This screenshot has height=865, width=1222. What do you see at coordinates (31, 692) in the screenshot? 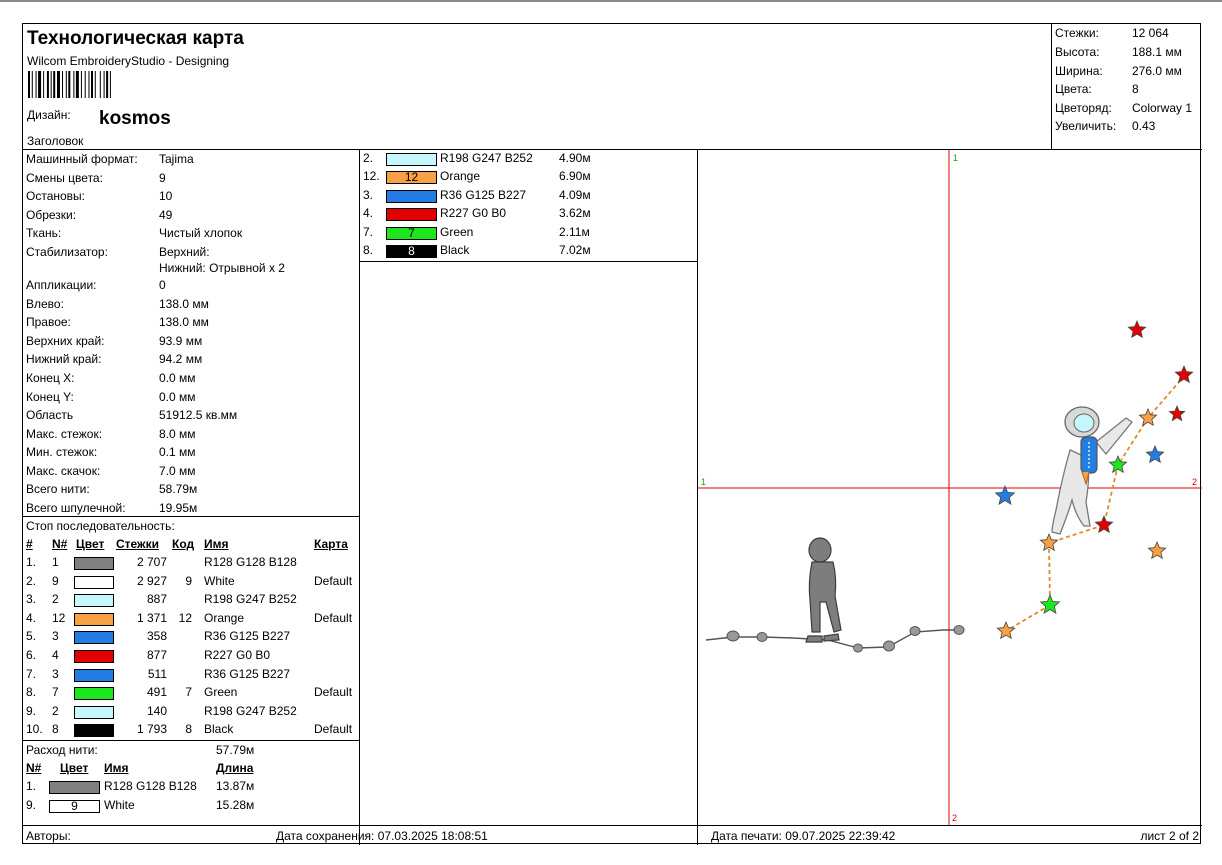
I see `cell-num: 8.` at bounding box center [31, 692].